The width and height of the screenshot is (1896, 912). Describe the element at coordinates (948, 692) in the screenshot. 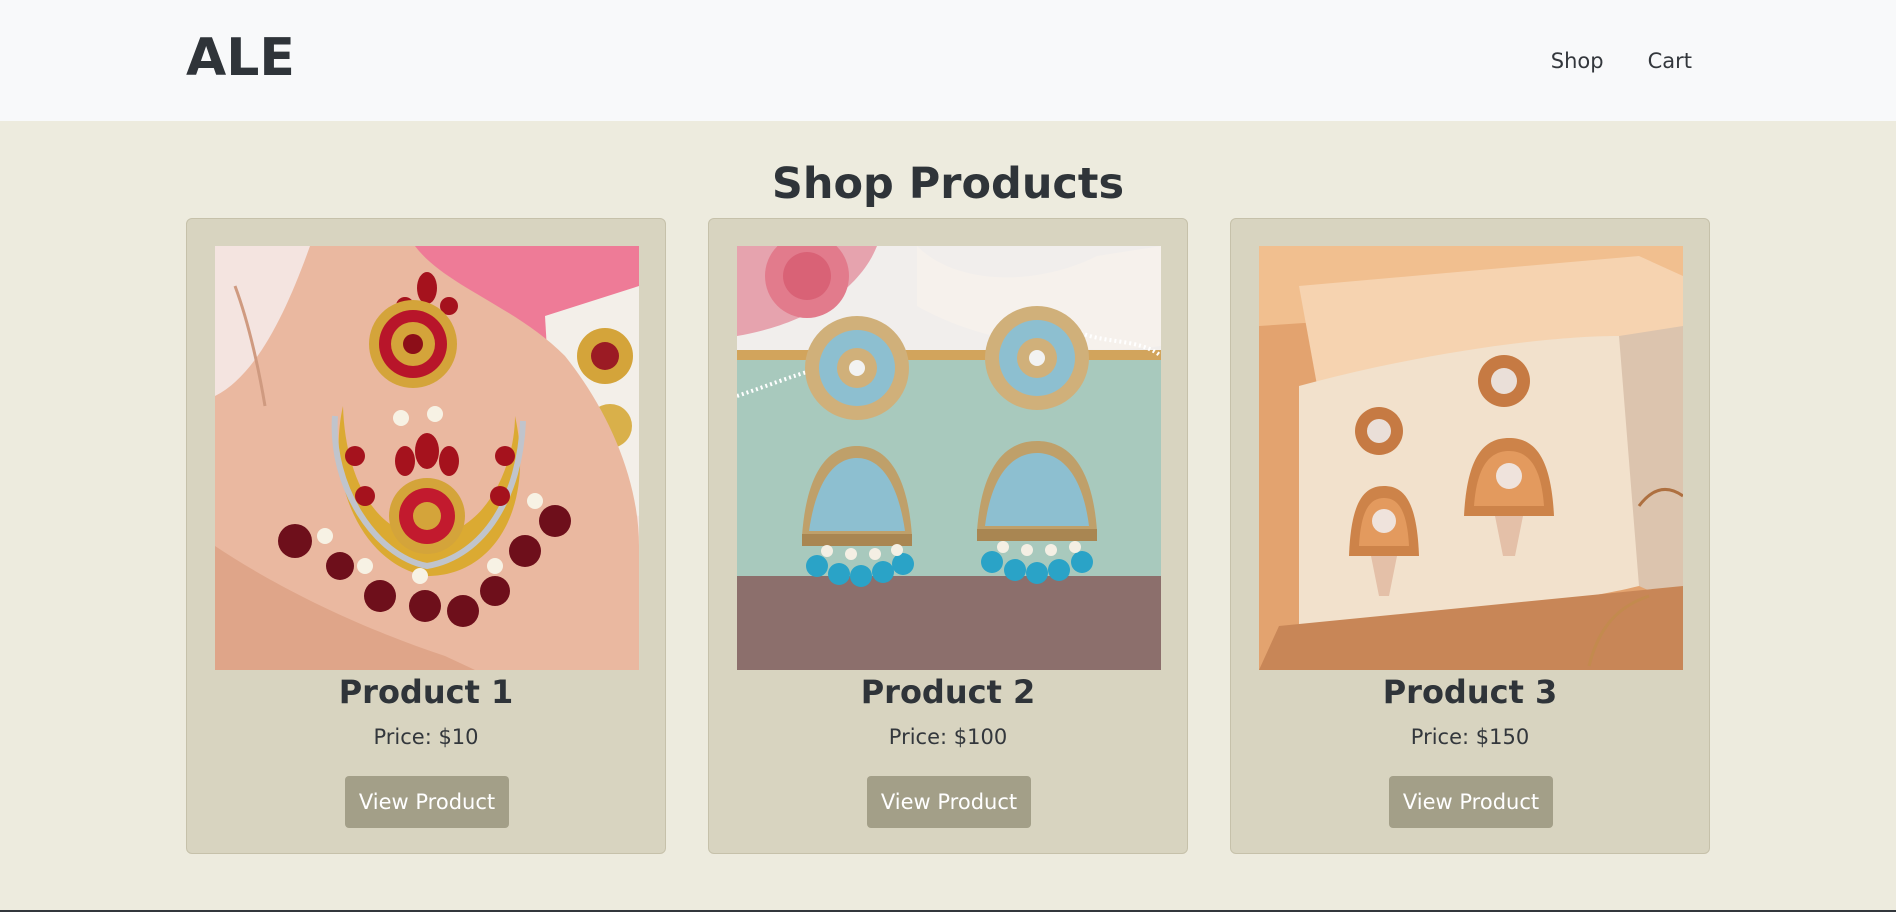

I see `product-title: Product 2` at that location.